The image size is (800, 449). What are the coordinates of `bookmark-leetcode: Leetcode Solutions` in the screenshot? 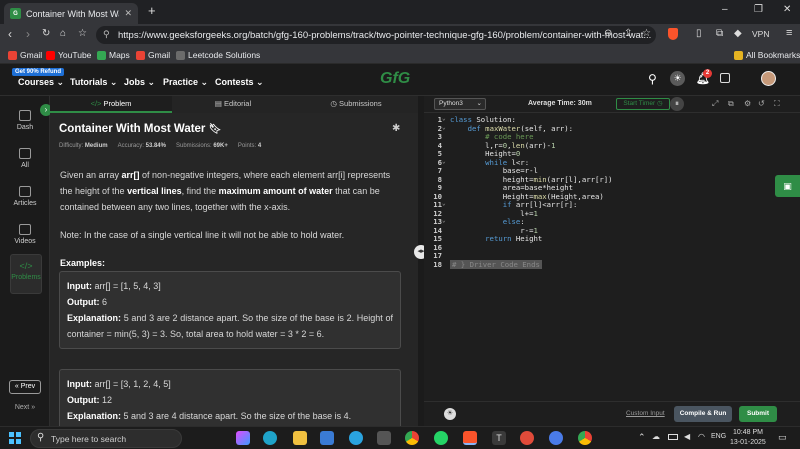 It's located at (218, 55).